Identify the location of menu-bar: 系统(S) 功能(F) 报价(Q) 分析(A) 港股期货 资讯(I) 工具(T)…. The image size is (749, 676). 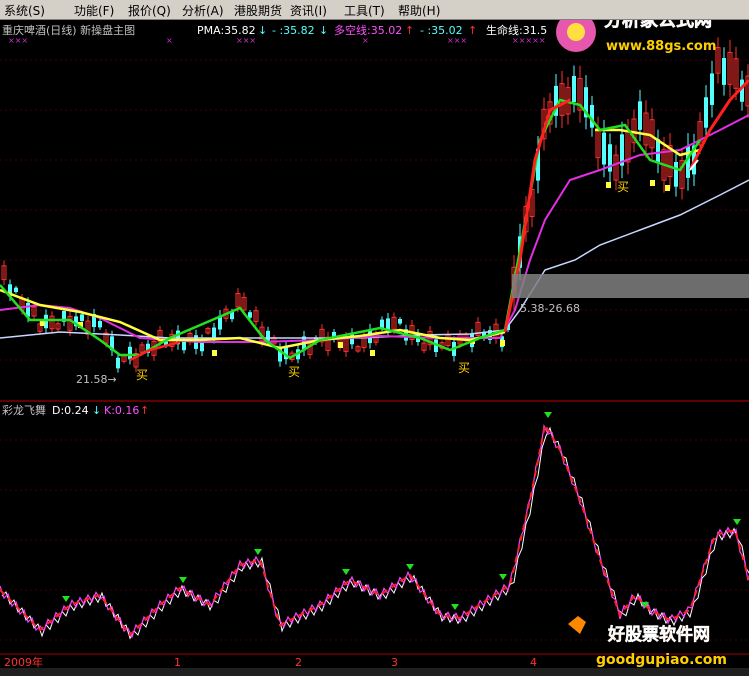
(374, 10).